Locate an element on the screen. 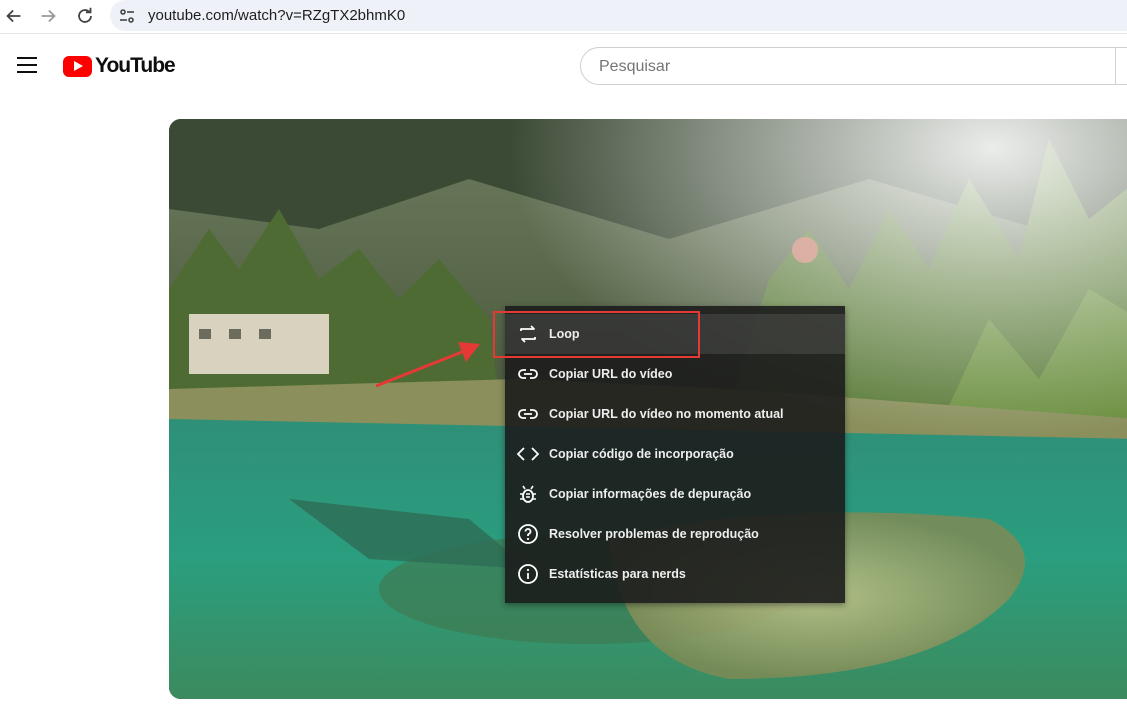  address-bar: youtube.com/watch?v=RZgTX2bhmK0 is located at coordinates (618, 15).